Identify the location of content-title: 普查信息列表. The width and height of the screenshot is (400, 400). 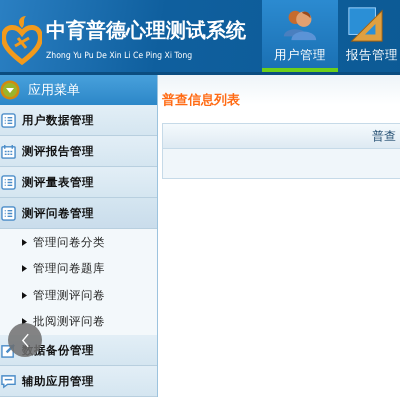
(201, 101).